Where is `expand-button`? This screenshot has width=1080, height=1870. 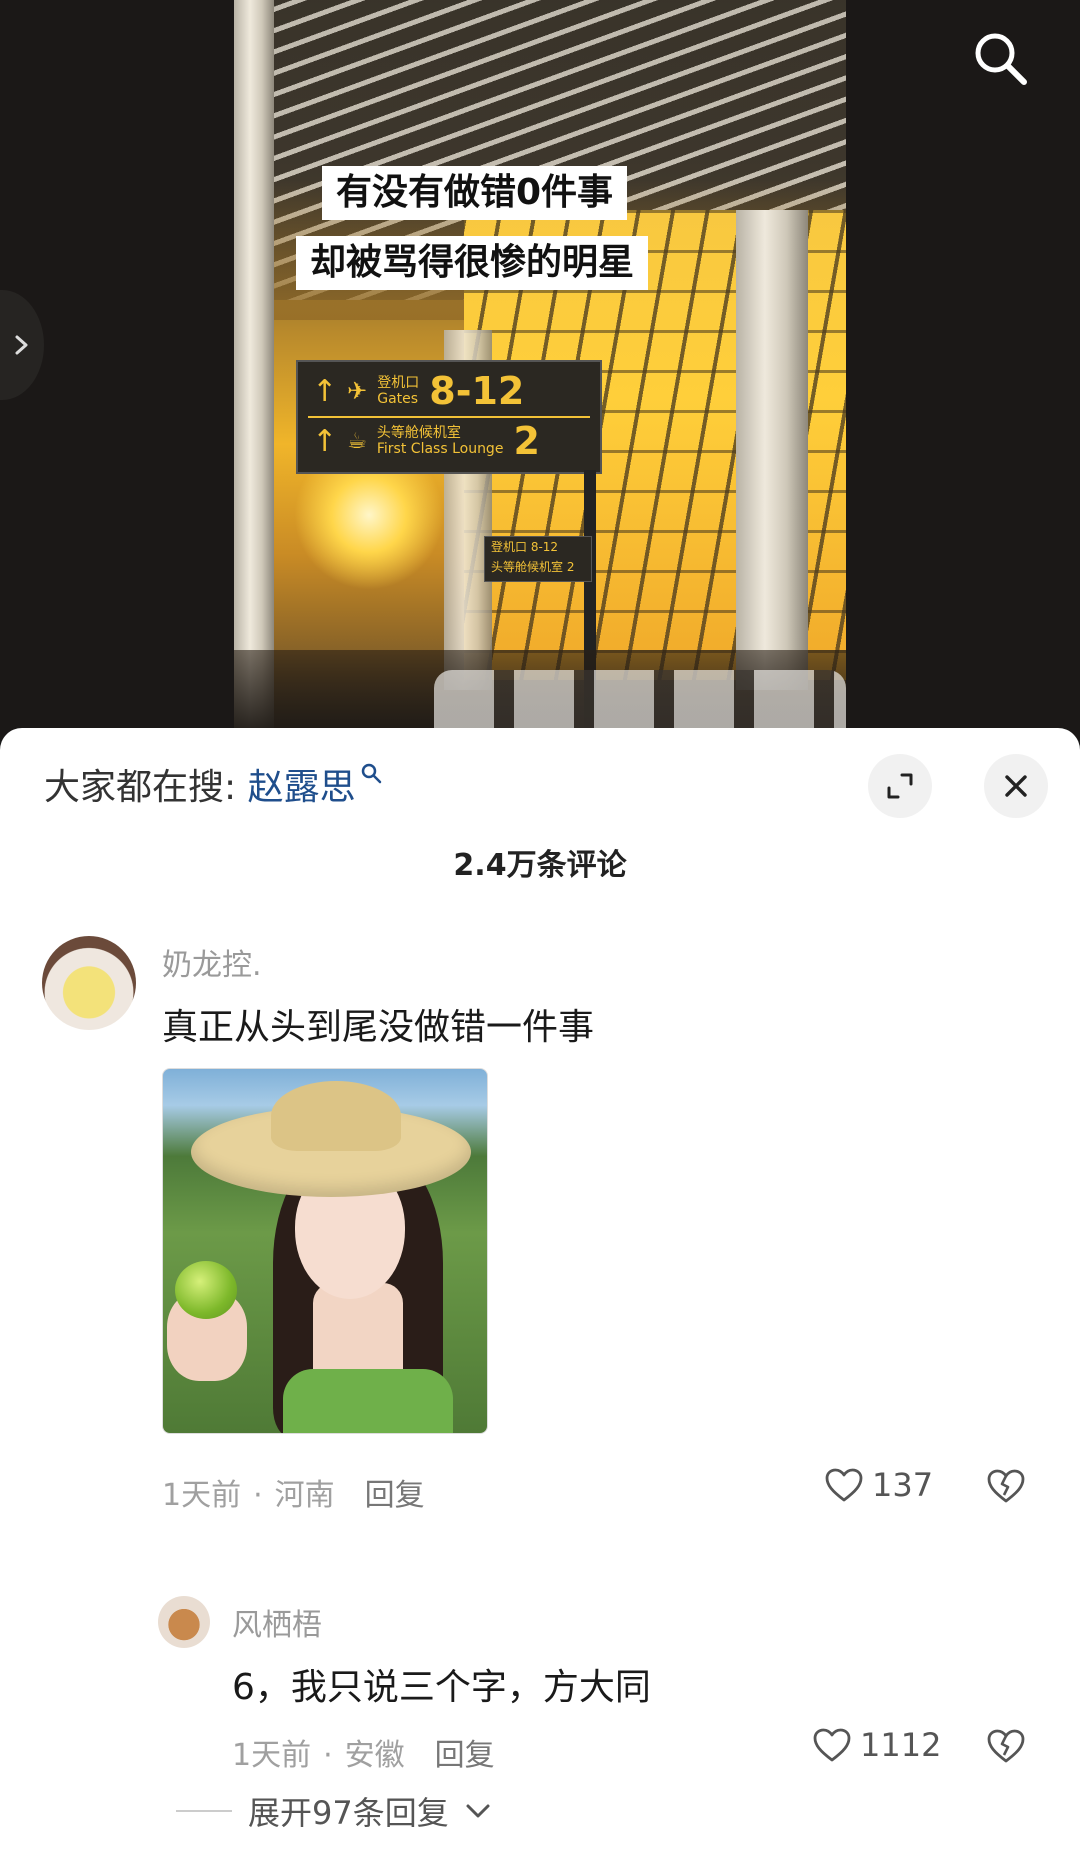 expand-button is located at coordinates (900, 786).